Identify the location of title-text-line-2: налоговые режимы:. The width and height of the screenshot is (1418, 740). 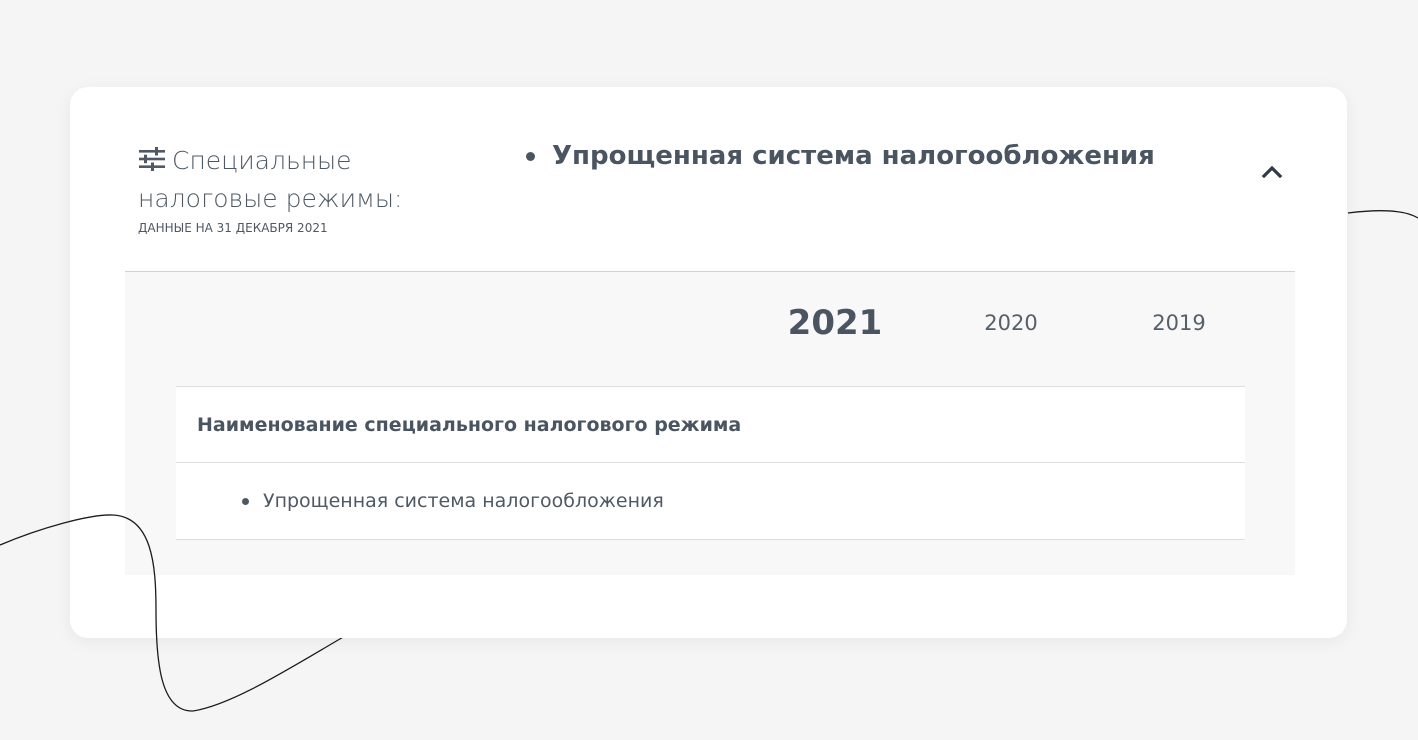
(270, 198).